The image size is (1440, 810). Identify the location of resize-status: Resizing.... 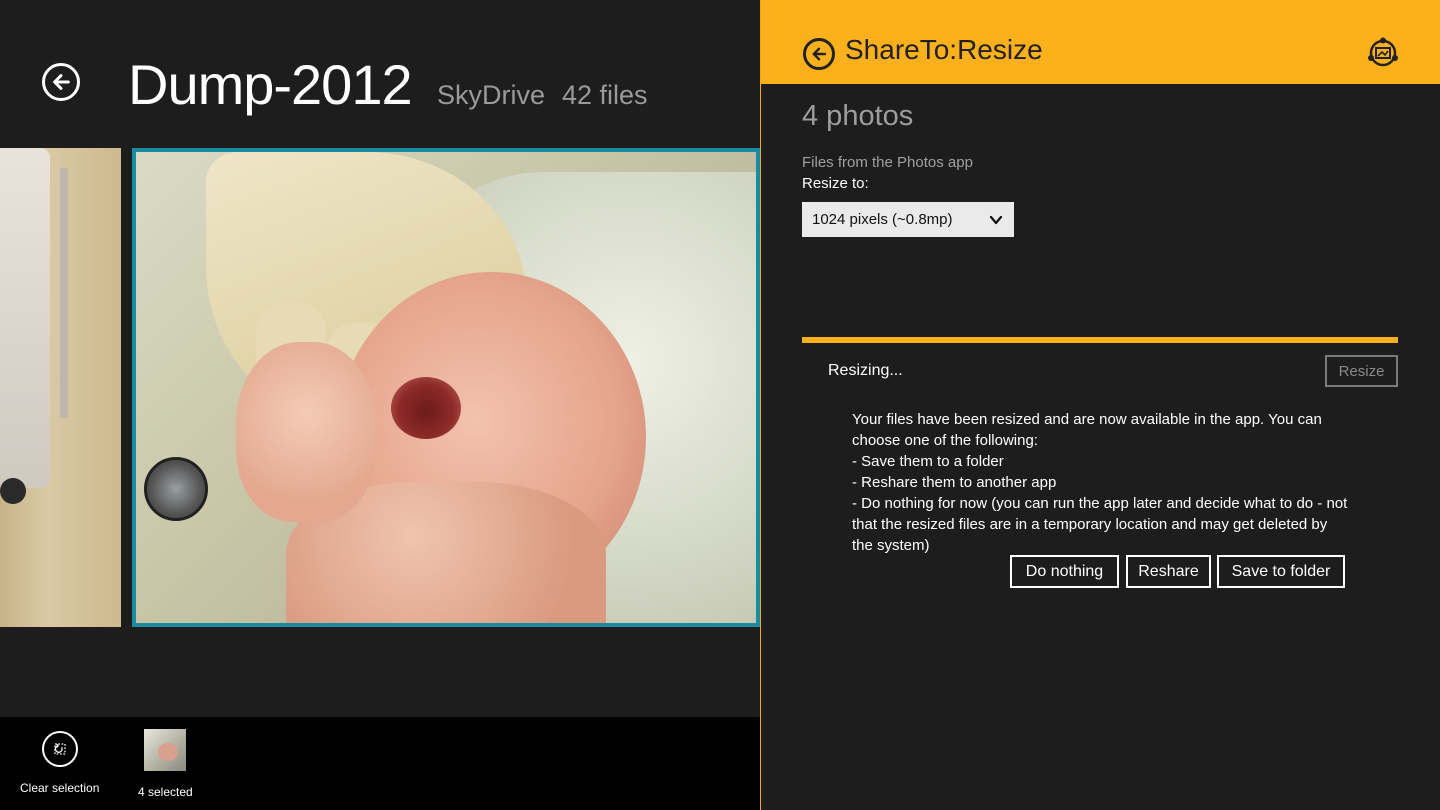
(865, 370).